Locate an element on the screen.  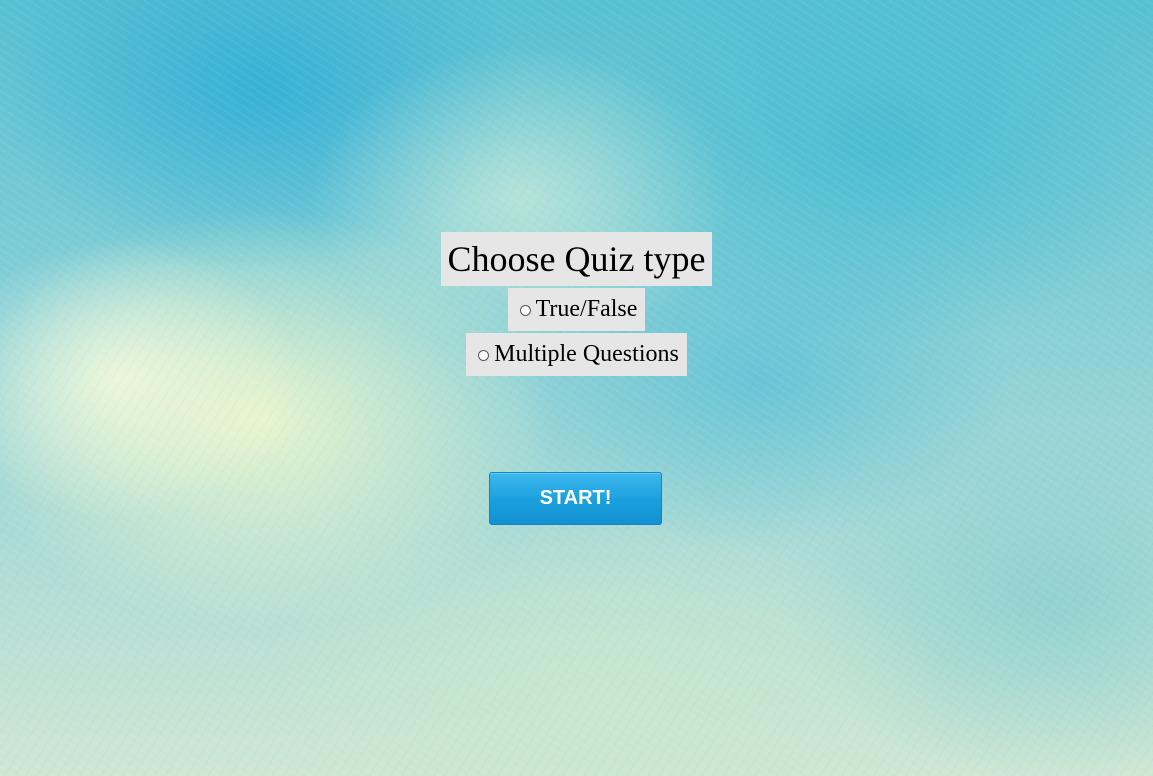
option-multiple-questions: Multiple Questions is located at coordinates (576, 354).